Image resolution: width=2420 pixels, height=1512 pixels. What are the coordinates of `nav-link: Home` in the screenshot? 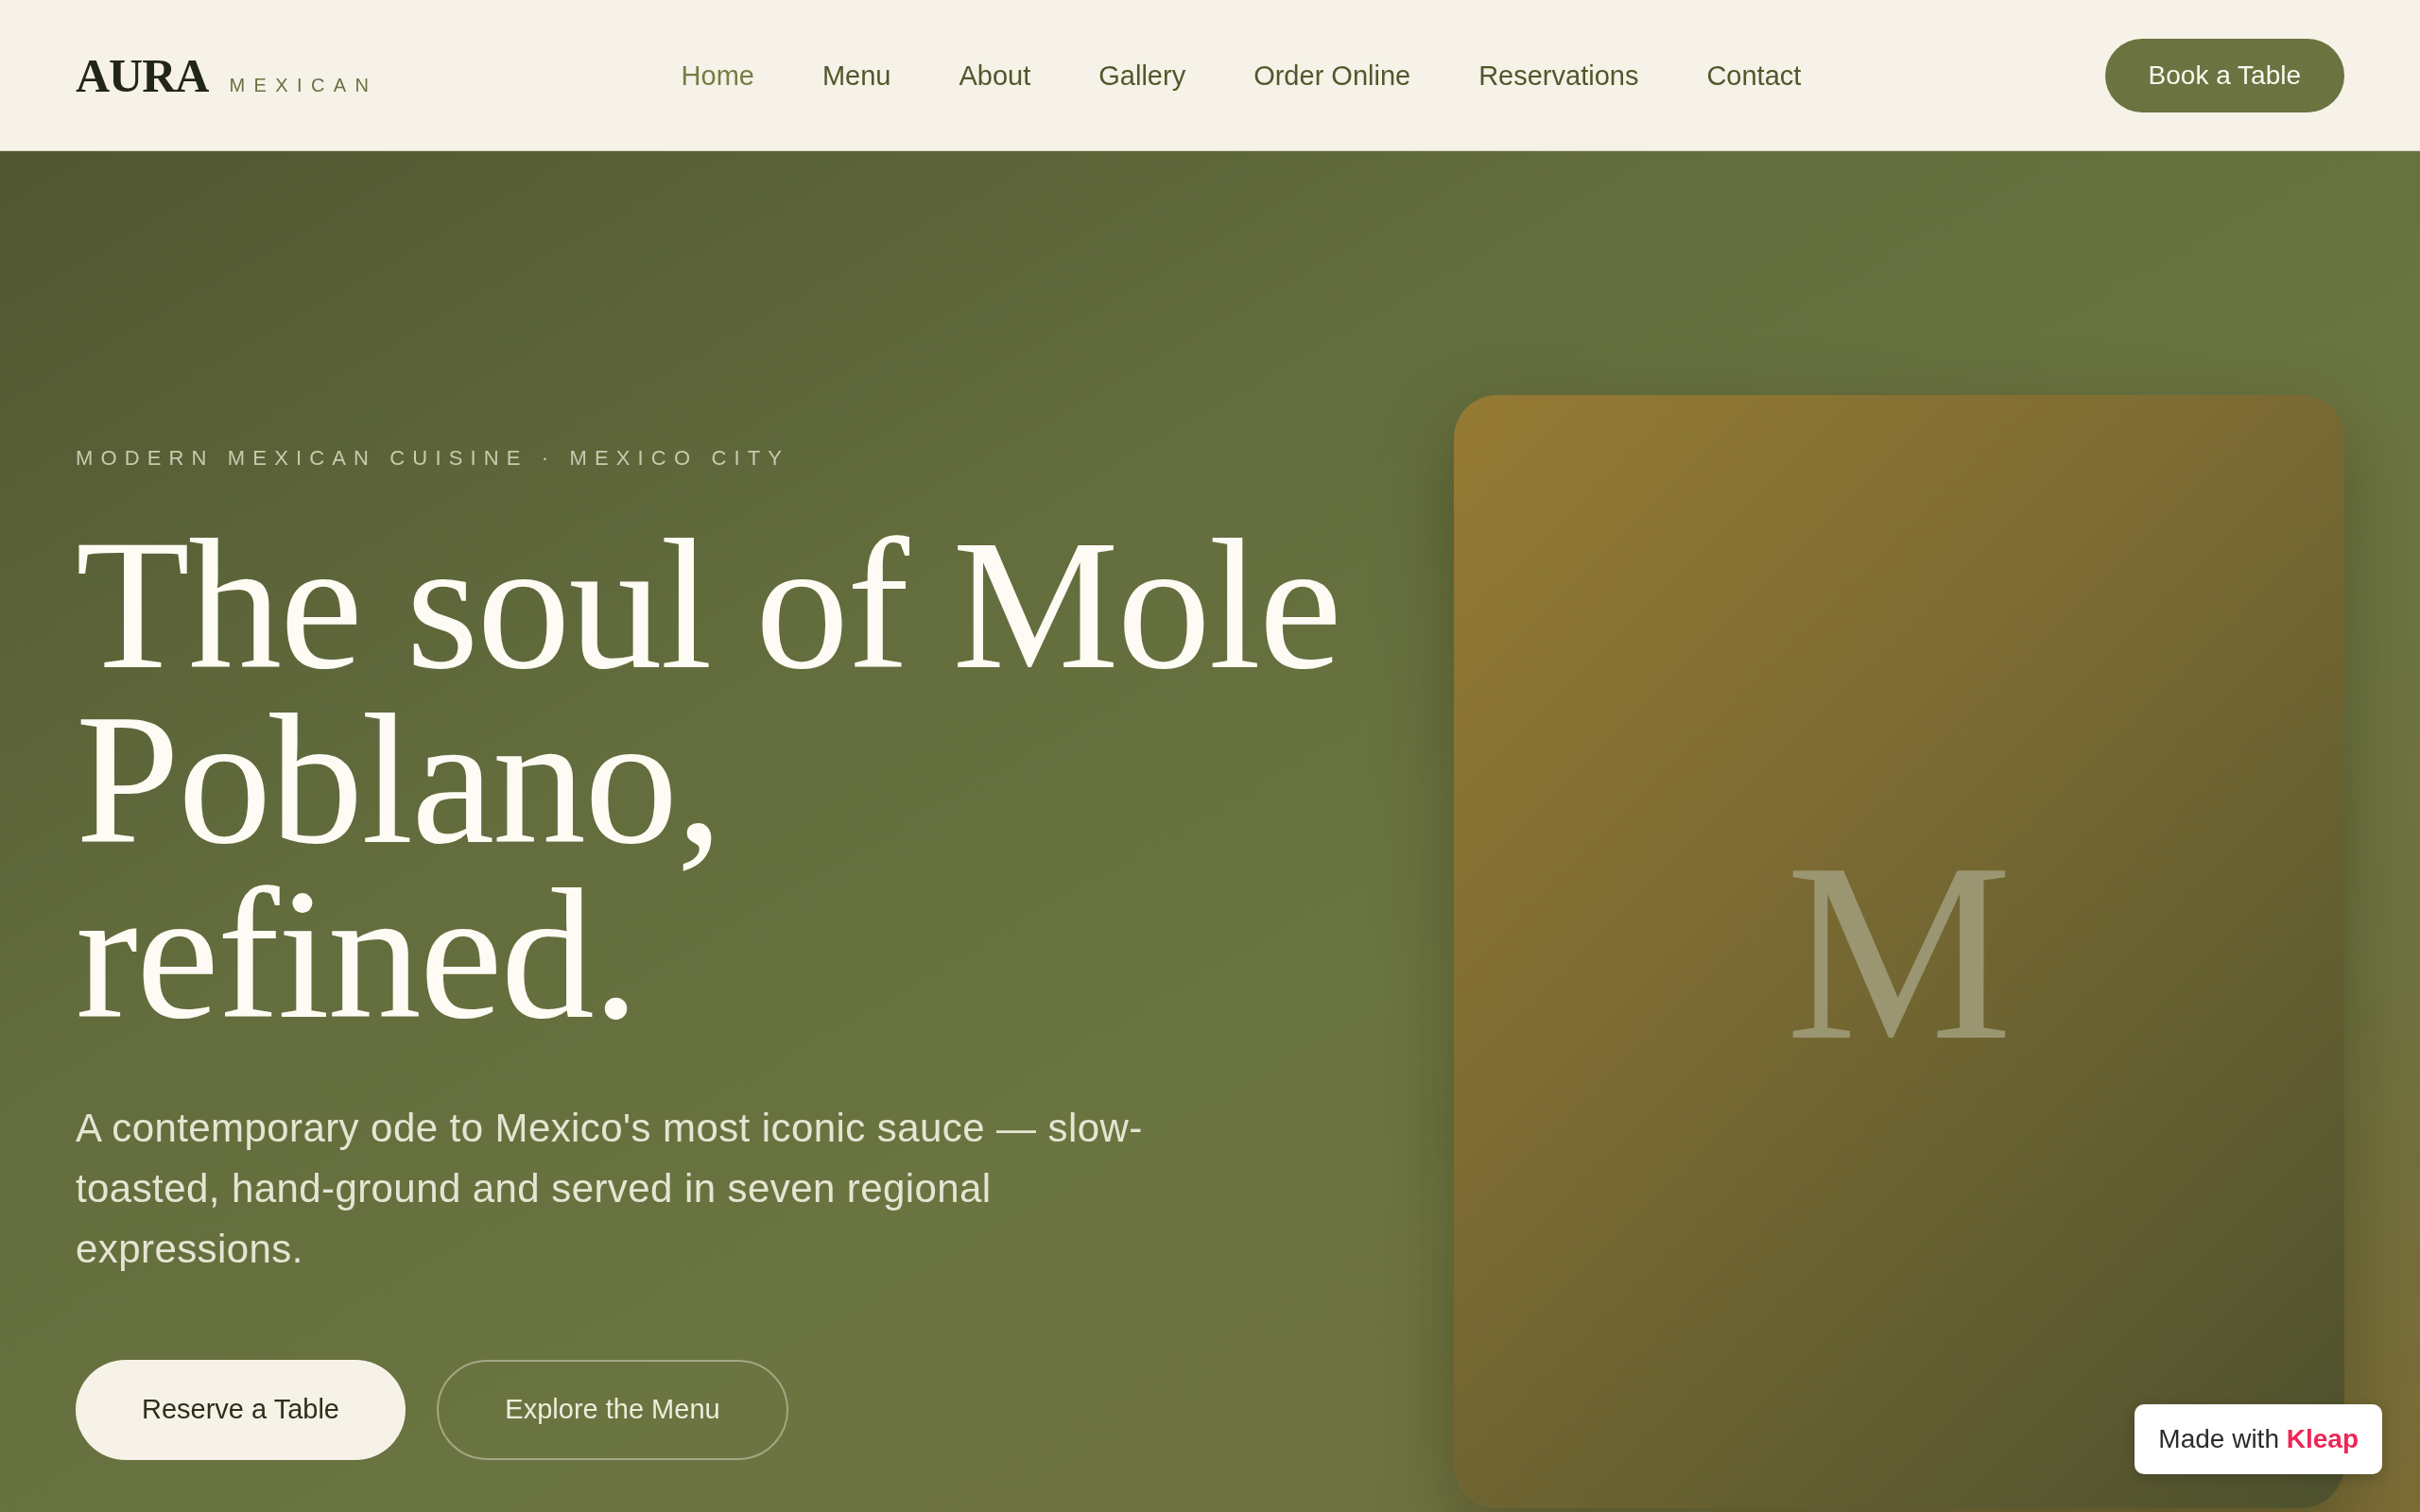 It's located at (717, 75).